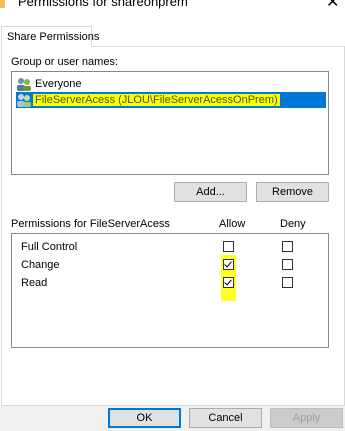 The width and height of the screenshot is (345, 431). What do you see at coordinates (90, 224) in the screenshot?
I see `permissions-label: Permissions for FileServerAcess` at bounding box center [90, 224].